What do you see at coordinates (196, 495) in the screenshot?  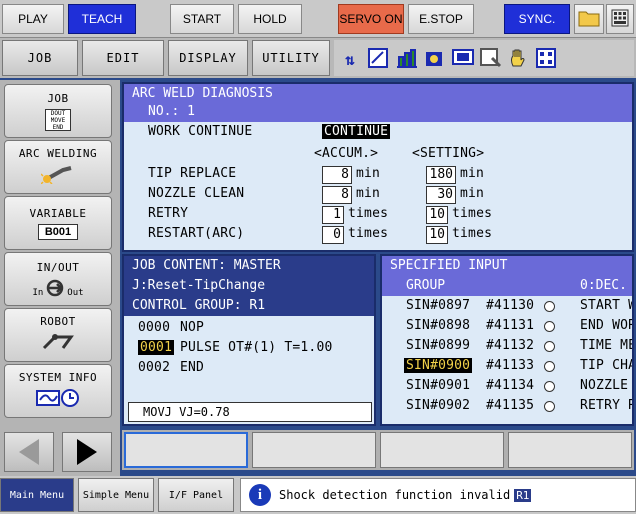 I see `if-panel-button: I/F Panel` at bounding box center [196, 495].